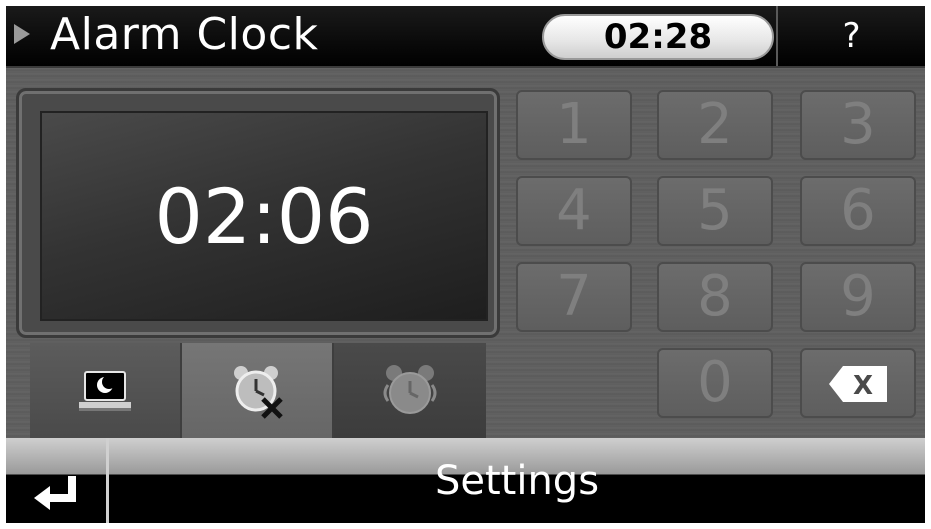  Describe the element at coordinates (715, 211) in the screenshot. I see `key-5: 5` at that location.